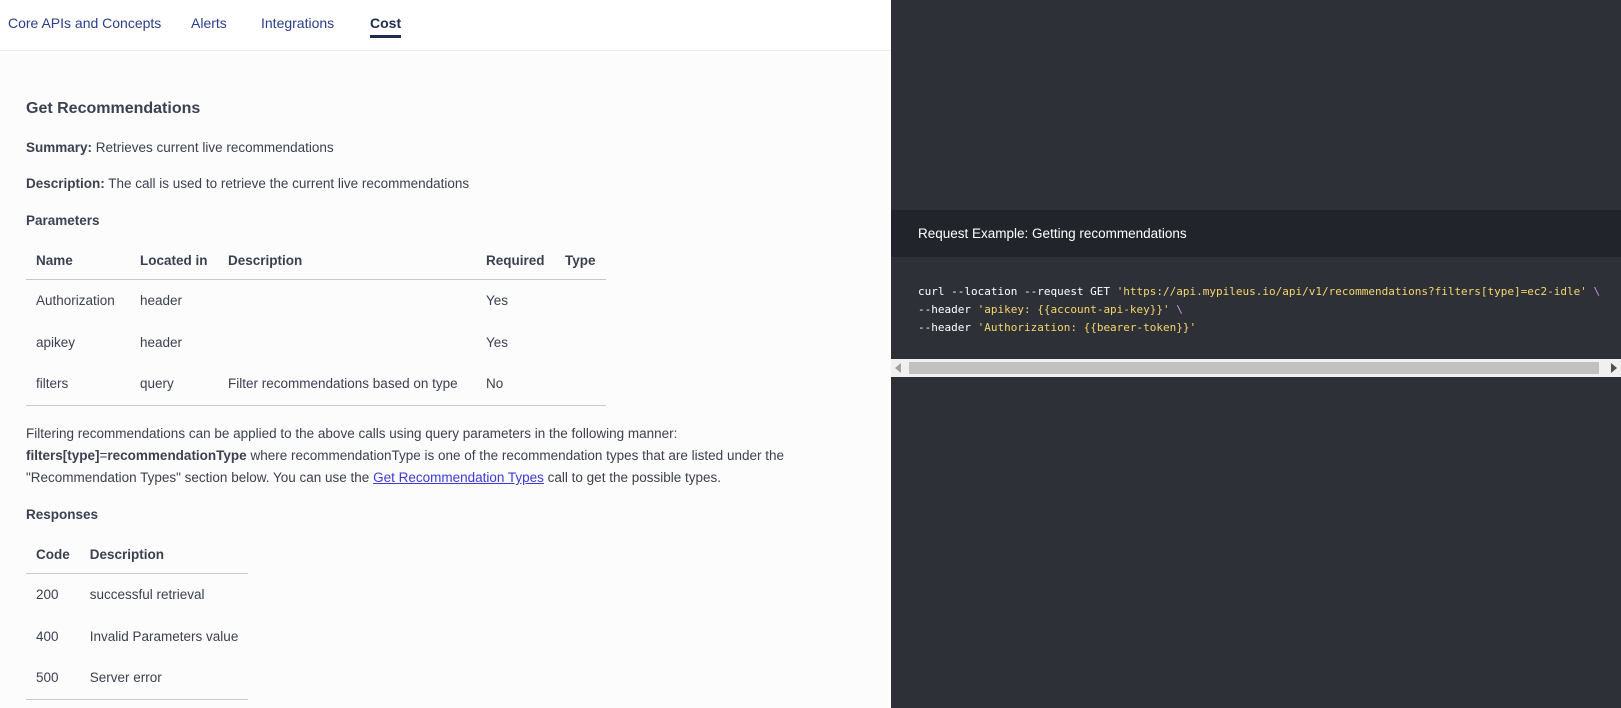 This screenshot has height=708, width=1621. I want to click on responses-title: Responses, so click(62, 514).